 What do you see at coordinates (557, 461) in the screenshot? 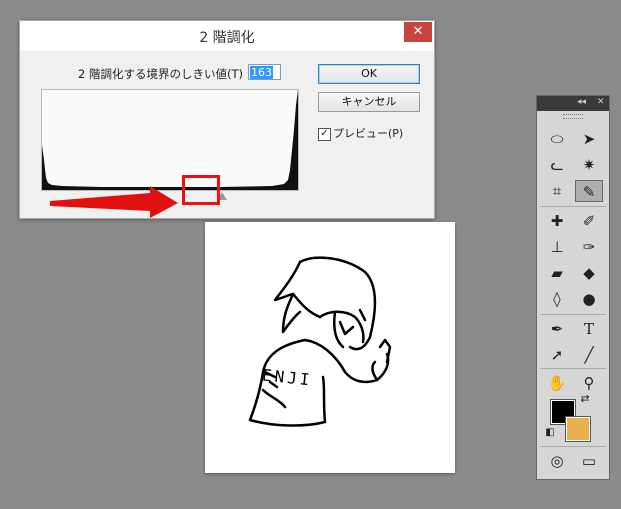
I see `quick-mask-icon: ◎` at bounding box center [557, 461].